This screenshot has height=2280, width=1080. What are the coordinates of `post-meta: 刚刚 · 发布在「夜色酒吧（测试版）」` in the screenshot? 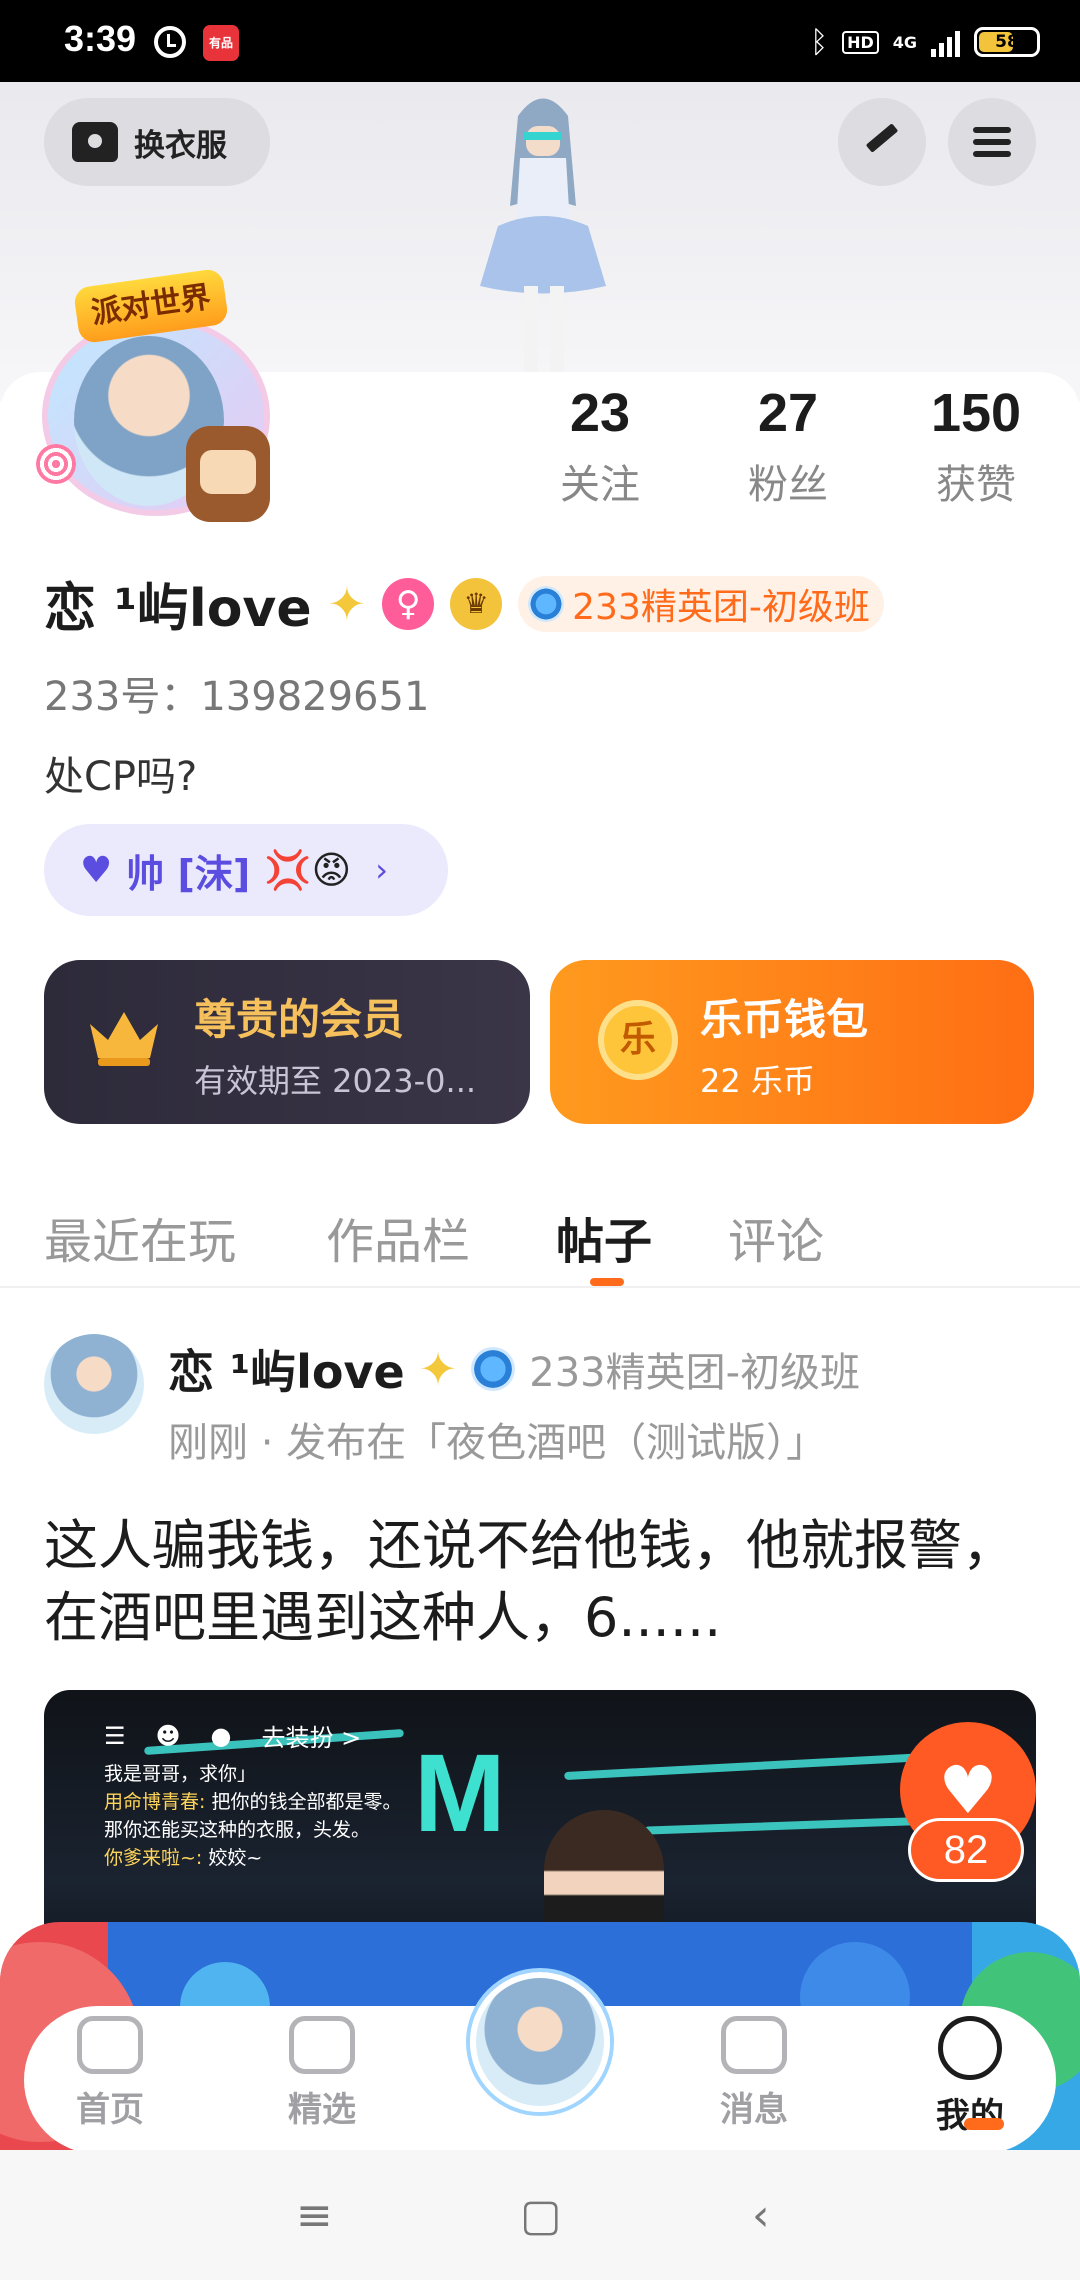 It's located at (497, 1439).